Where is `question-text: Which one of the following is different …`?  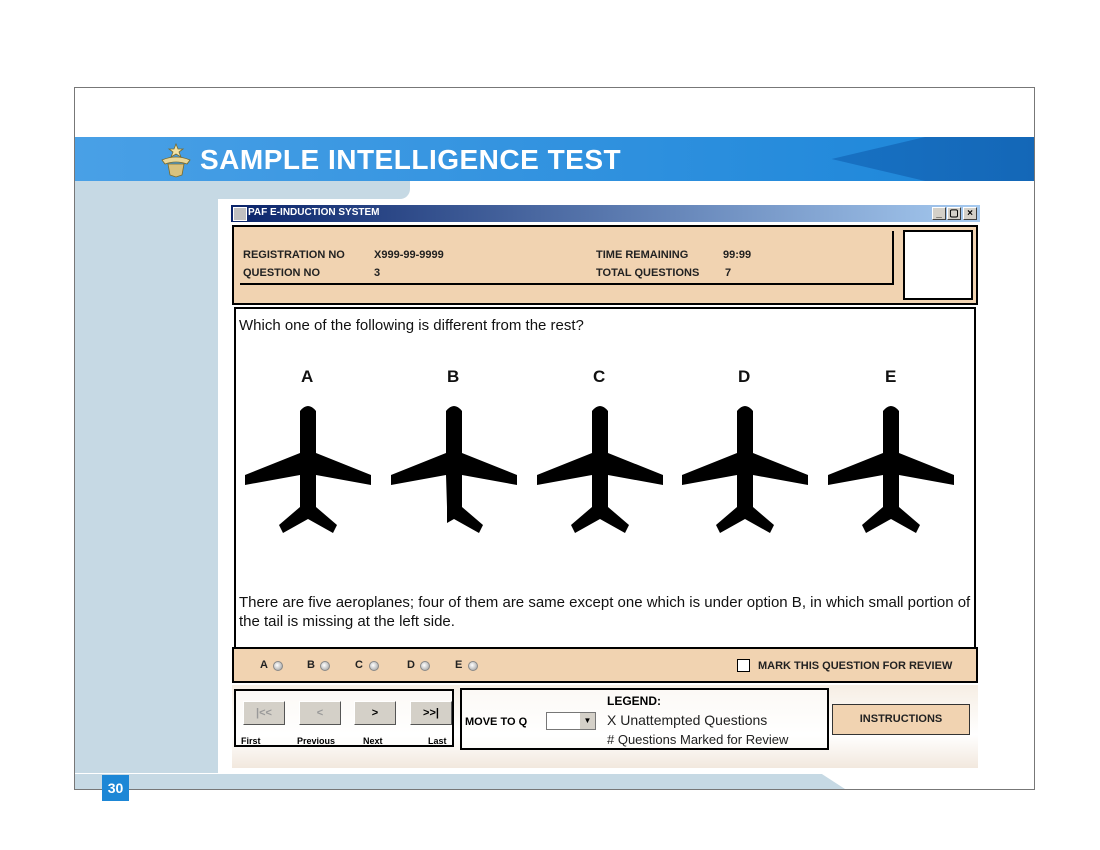 question-text: Which one of the following is different … is located at coordinates (411, 325).